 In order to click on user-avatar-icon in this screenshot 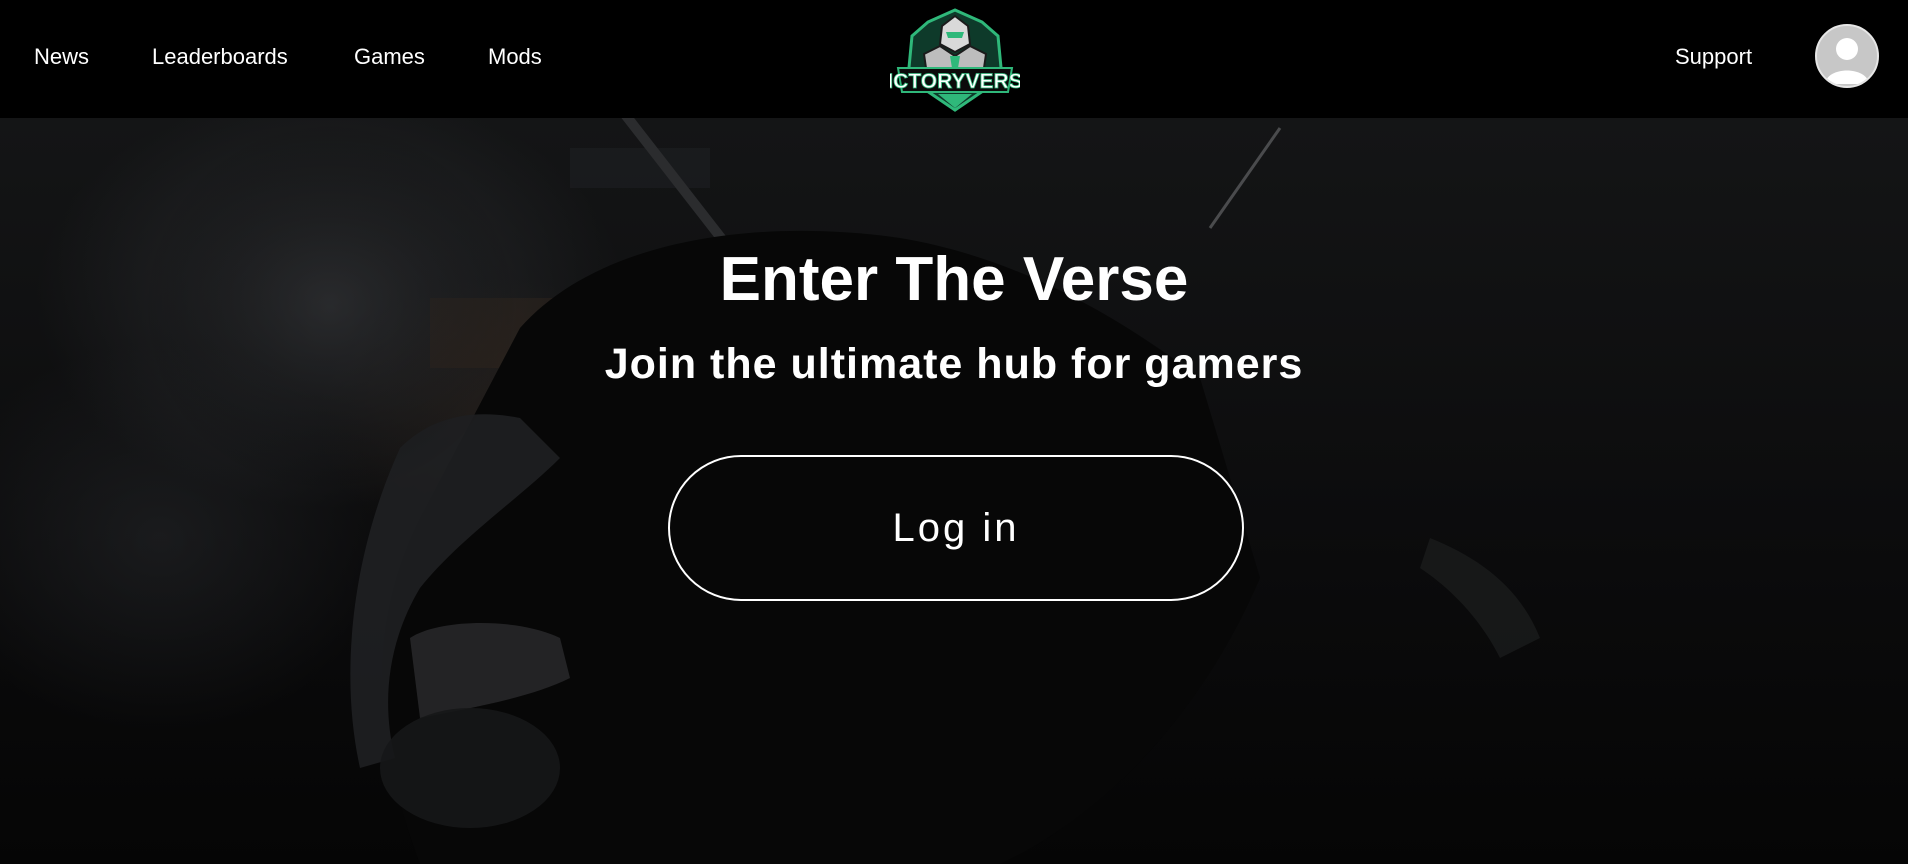, I will do `click(1847, 61)`.